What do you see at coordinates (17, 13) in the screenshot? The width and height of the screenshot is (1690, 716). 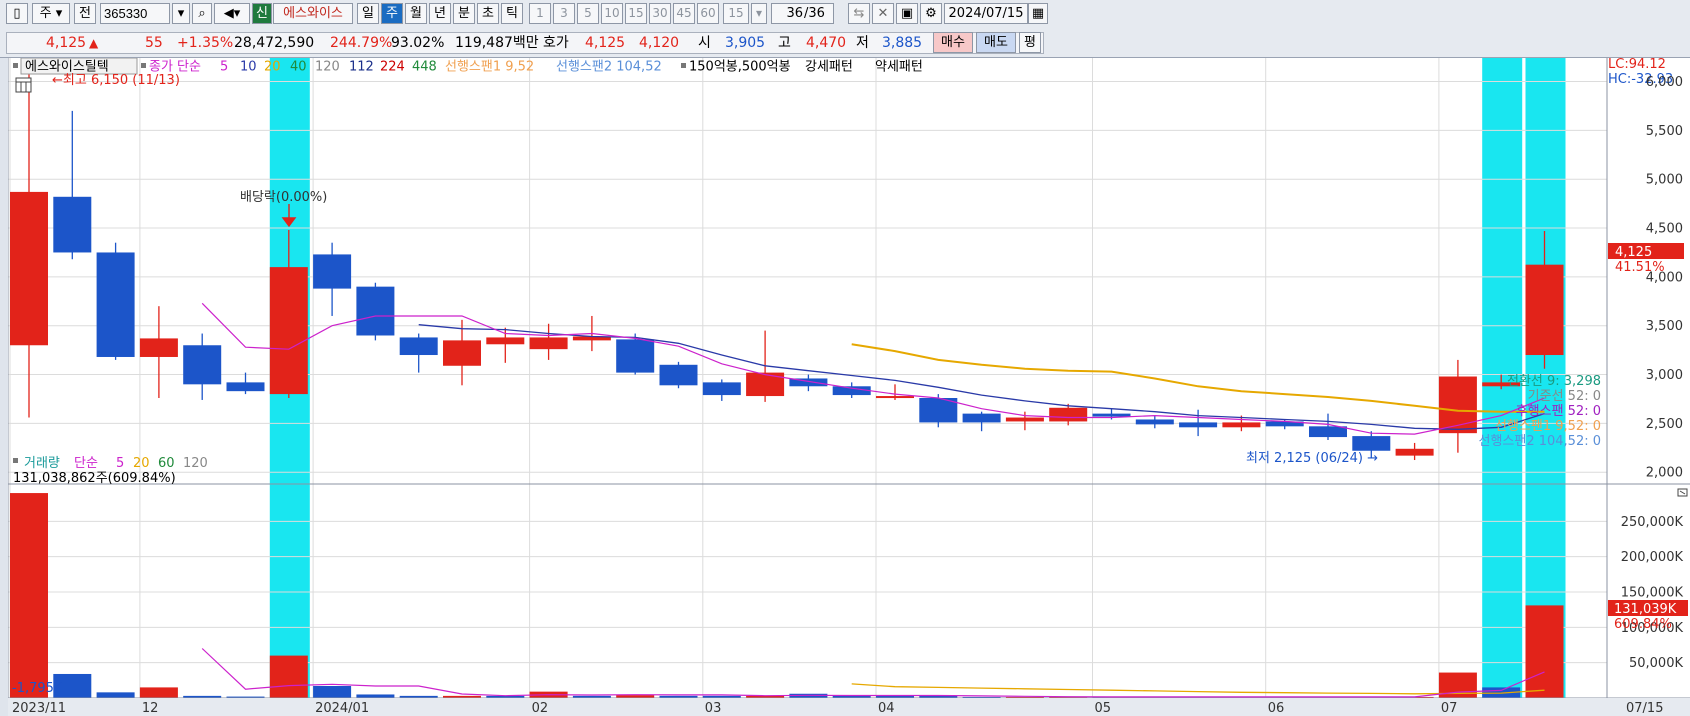 I see `screen-layout-icon: ▯` at bounding box center [17, 13].